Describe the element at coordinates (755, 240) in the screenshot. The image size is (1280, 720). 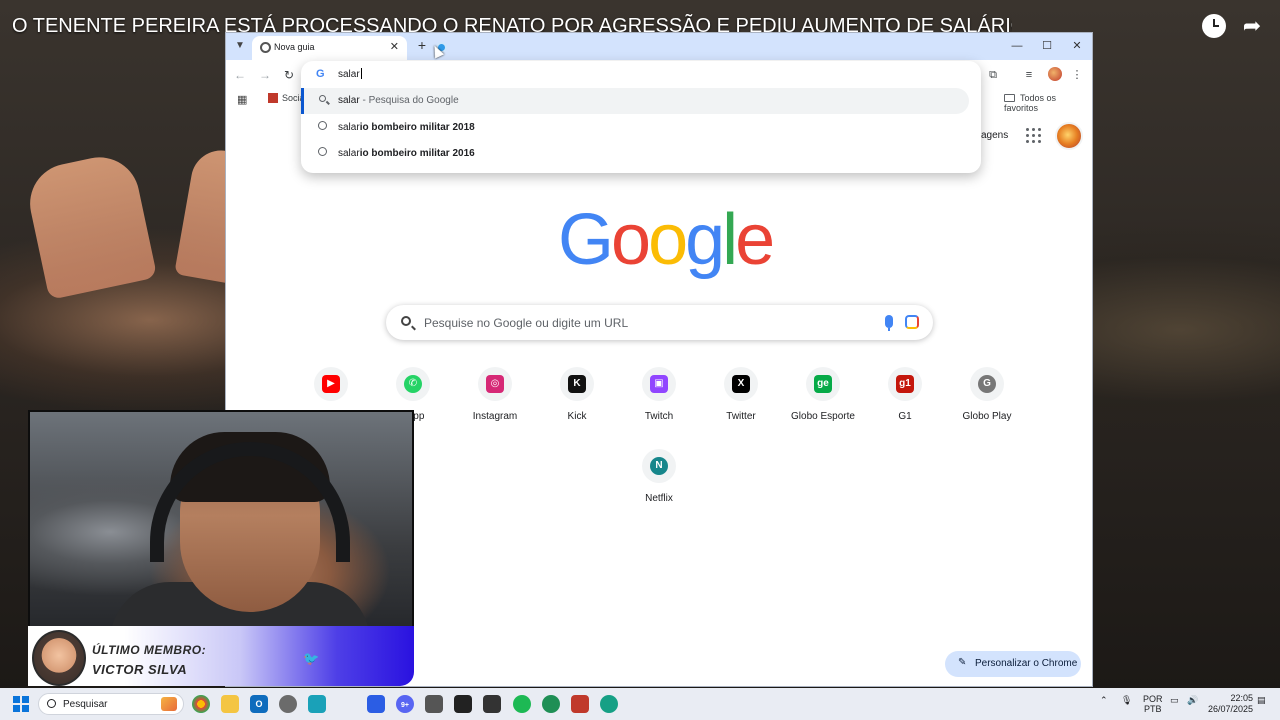
I see `logo-letter: e` at that location.